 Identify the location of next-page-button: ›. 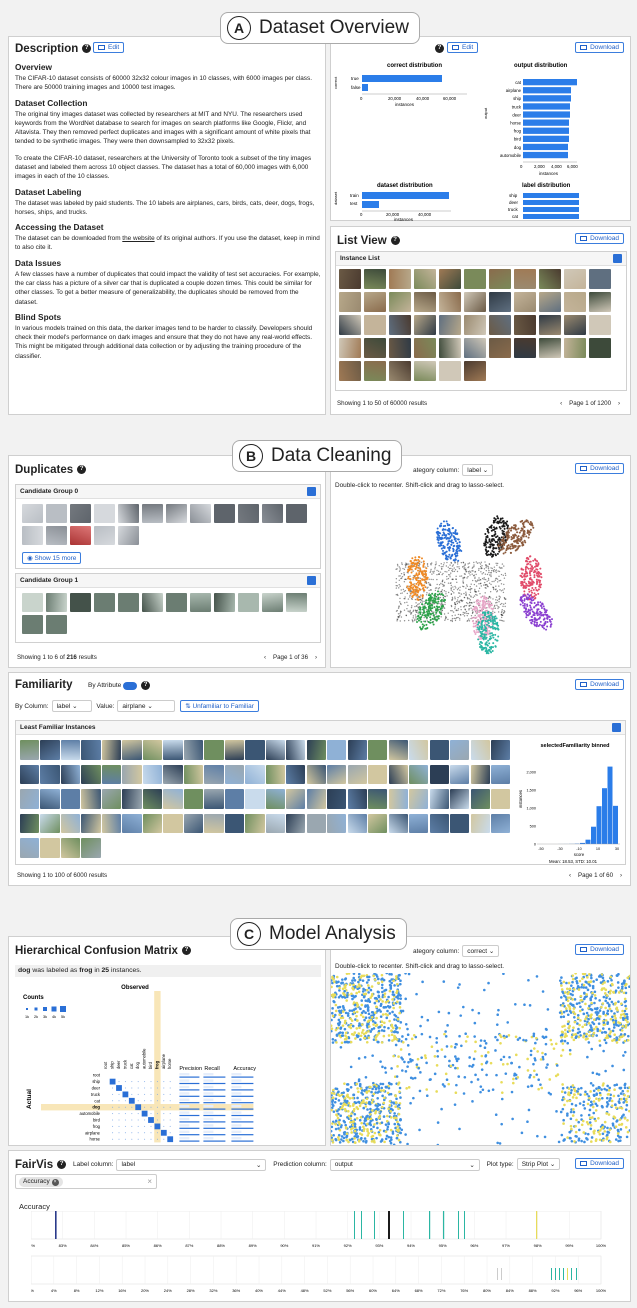
(316, 657).